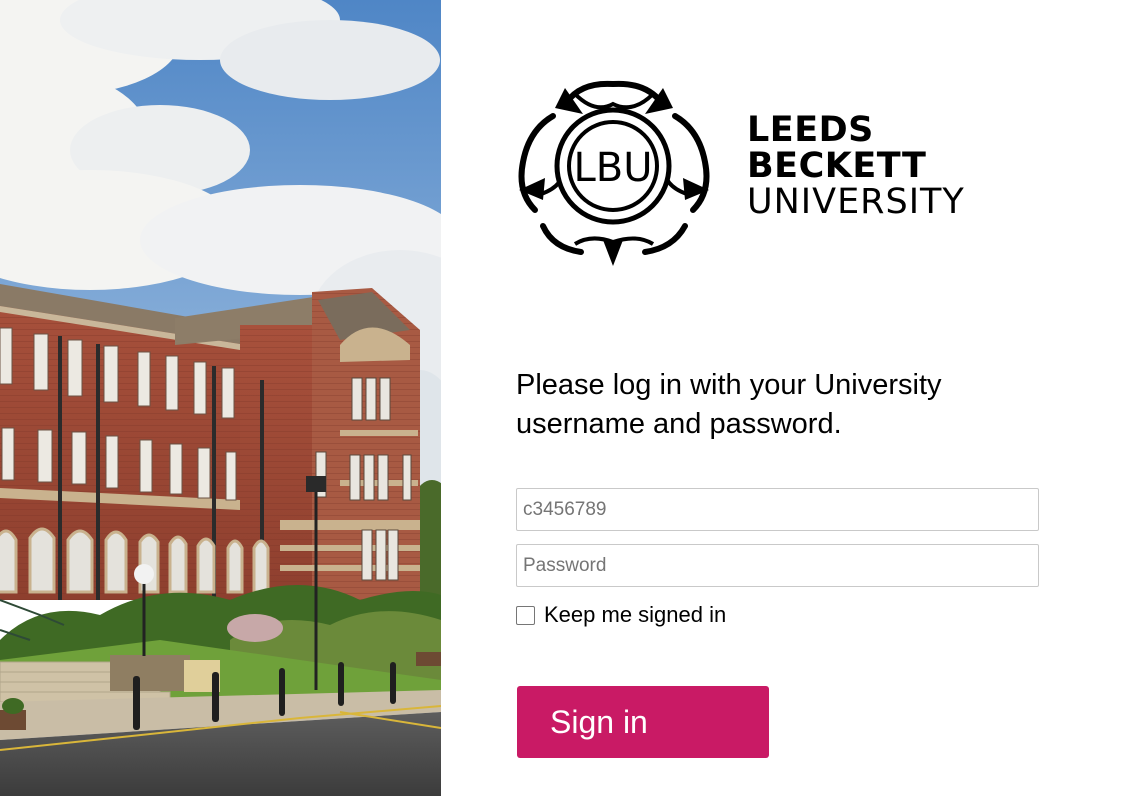 This screenshot has width=1140, height=796. Describe the element at coordinates (643, 722) in the screenshot. I see `sign-in-button: Sign in` at that location.